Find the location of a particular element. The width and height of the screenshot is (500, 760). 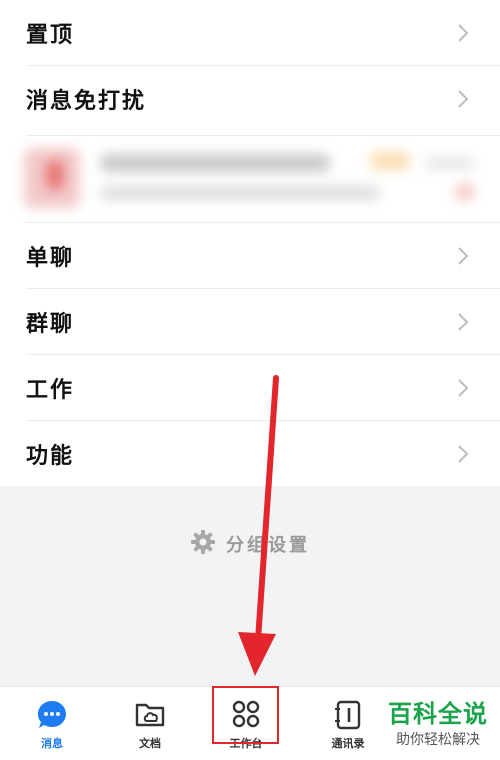

annotation-arrow is located at coordinates (258, 525).